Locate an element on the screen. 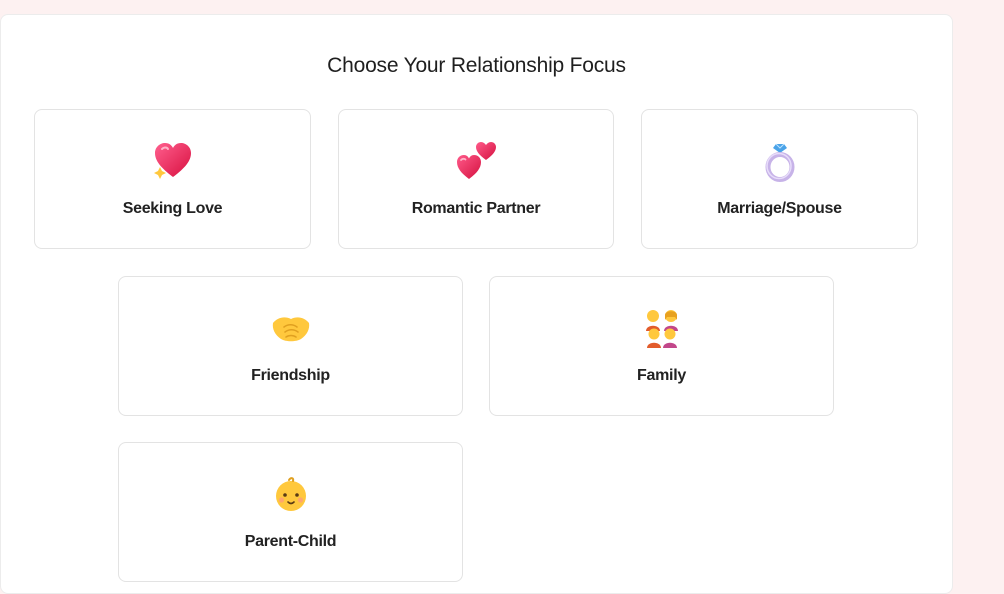 The height and width of the screenshot is (594, 1004). family-icon is located at coordinates (661, 329).